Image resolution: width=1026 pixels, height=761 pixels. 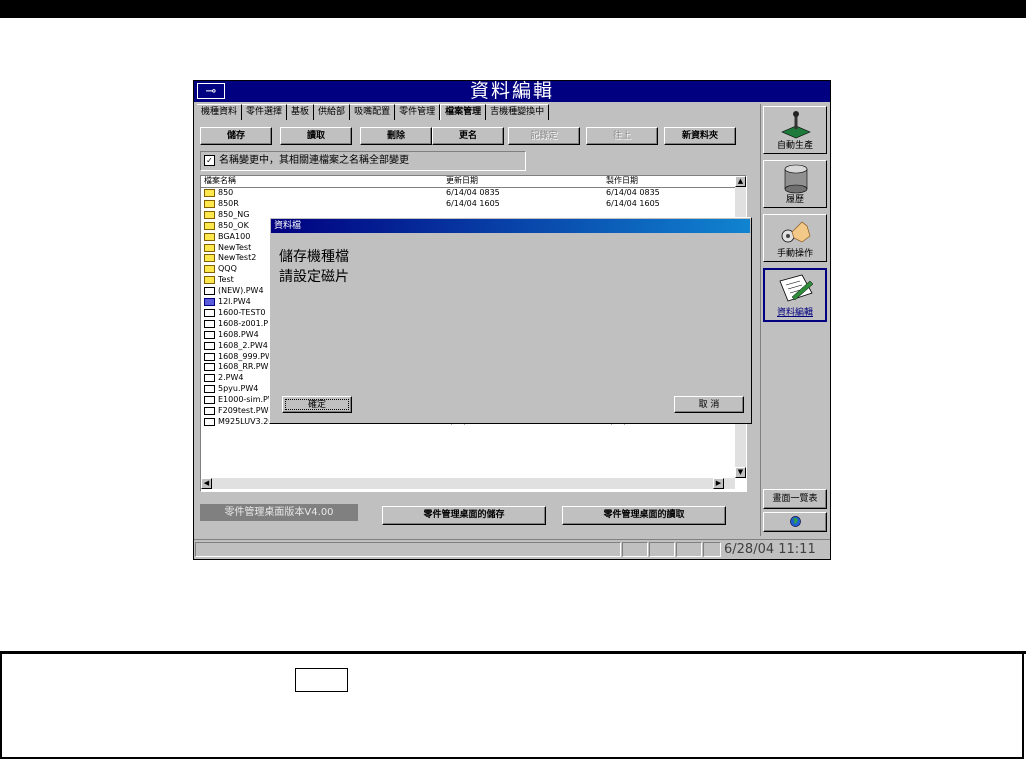 I want to click on sidebar: 自動生產 履歷 手動操作 資料編輯 畫面一覽表, so click(x=794, y=320).